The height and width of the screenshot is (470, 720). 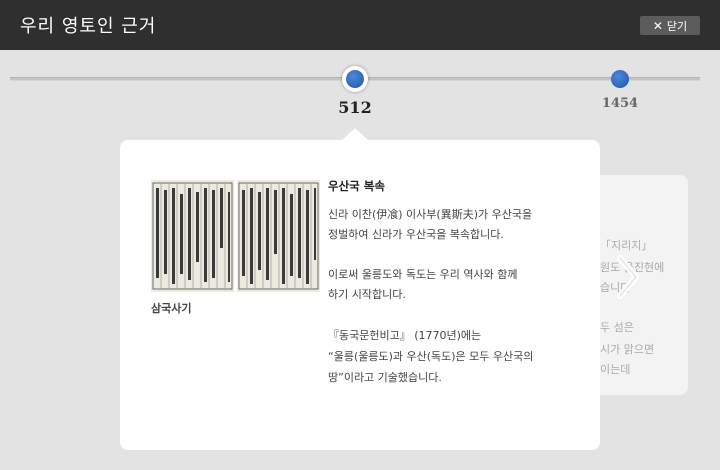 I want to click on close-button: ✕ 닫기, so click(x=670, y=25).